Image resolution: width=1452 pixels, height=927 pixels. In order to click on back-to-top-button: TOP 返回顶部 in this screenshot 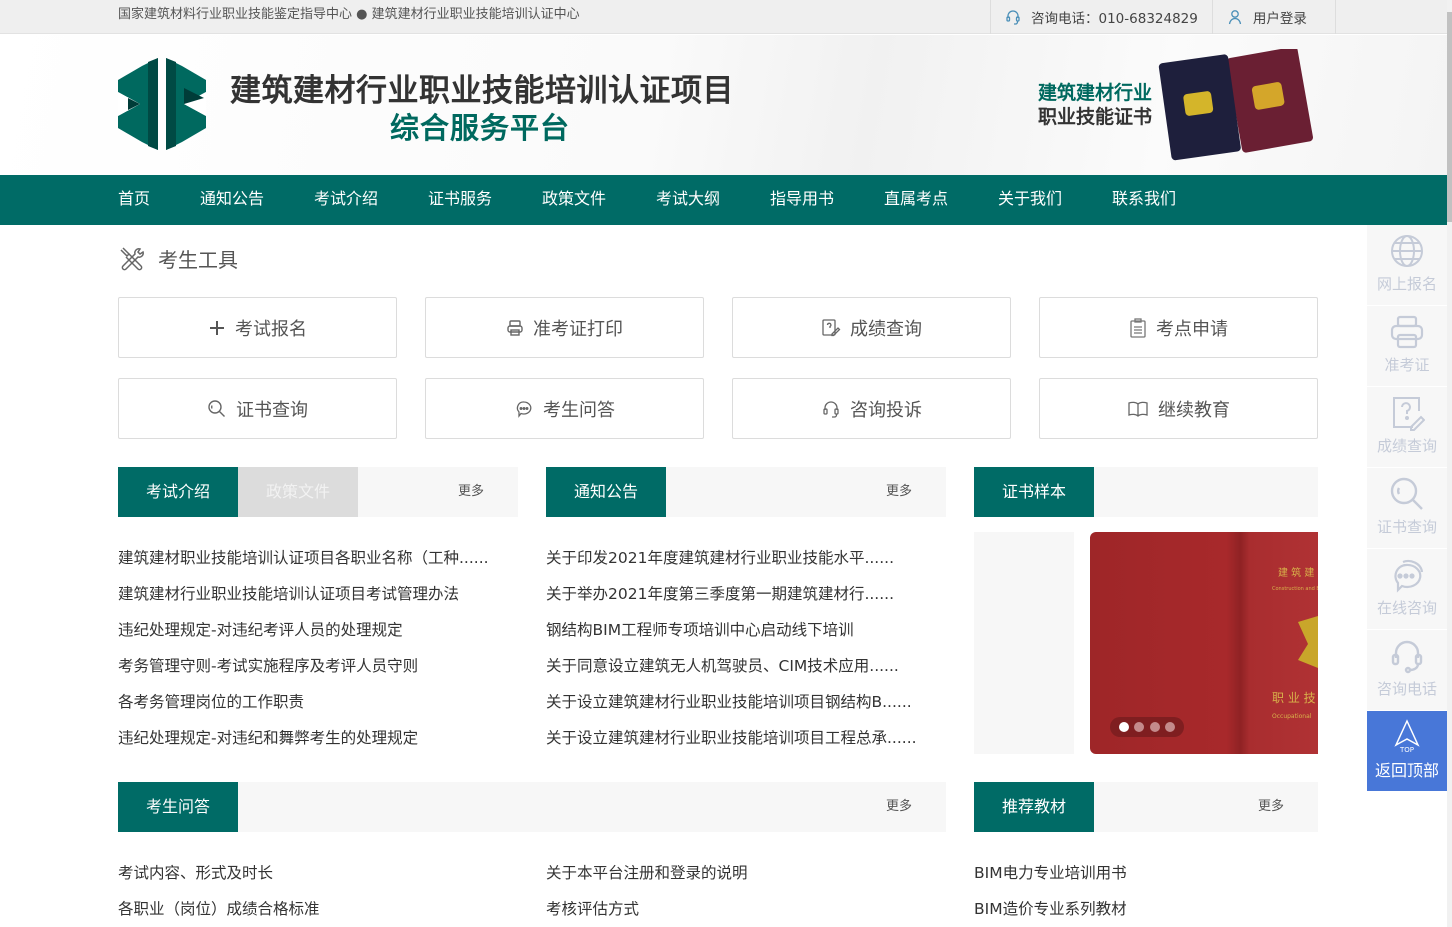, I will do `click(1407, 751)`.